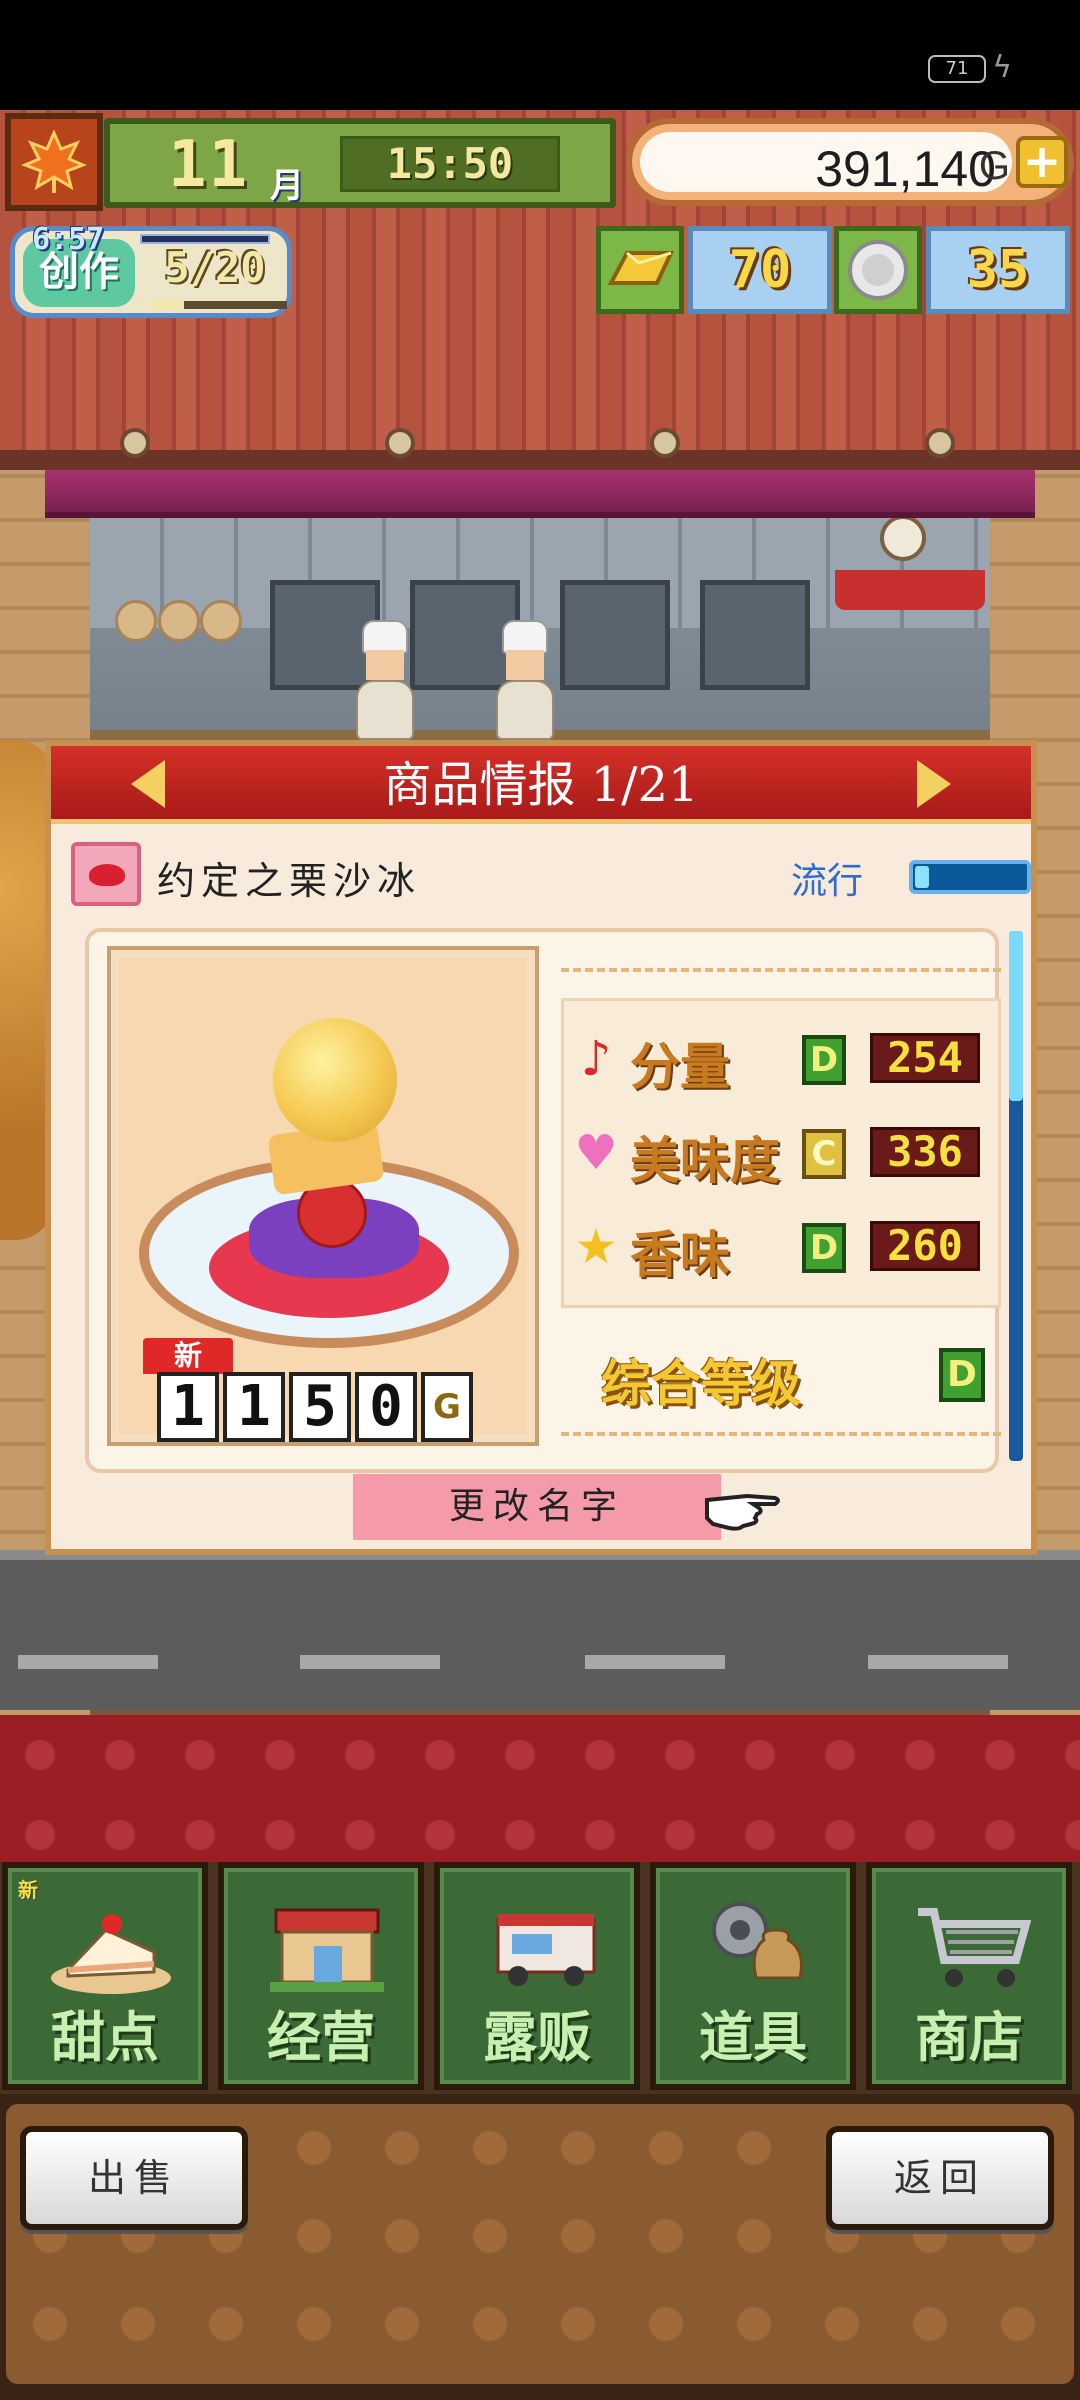 The image size is (1080, 2400). Describe the element at coordinates (106, 874) in the screenshot. I see `dessert-category-icon` at that location.